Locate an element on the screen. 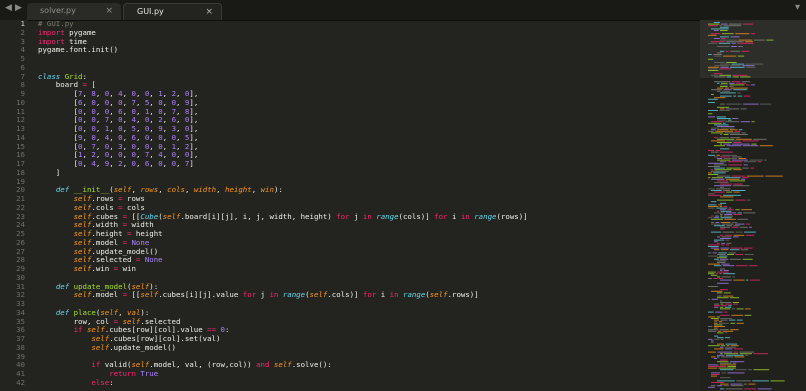 The image size is (806, 391). code-token: for is located at coordinates (441, 216).